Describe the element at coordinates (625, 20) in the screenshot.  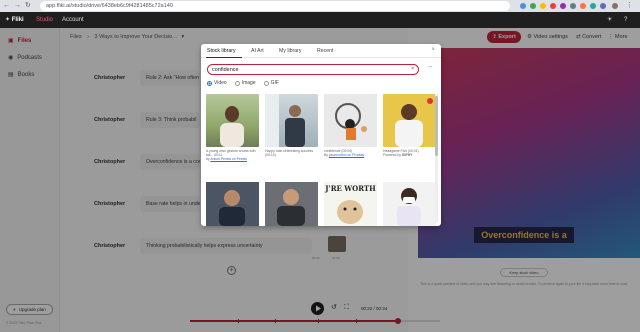
I see `help-icon: ?` at that location.